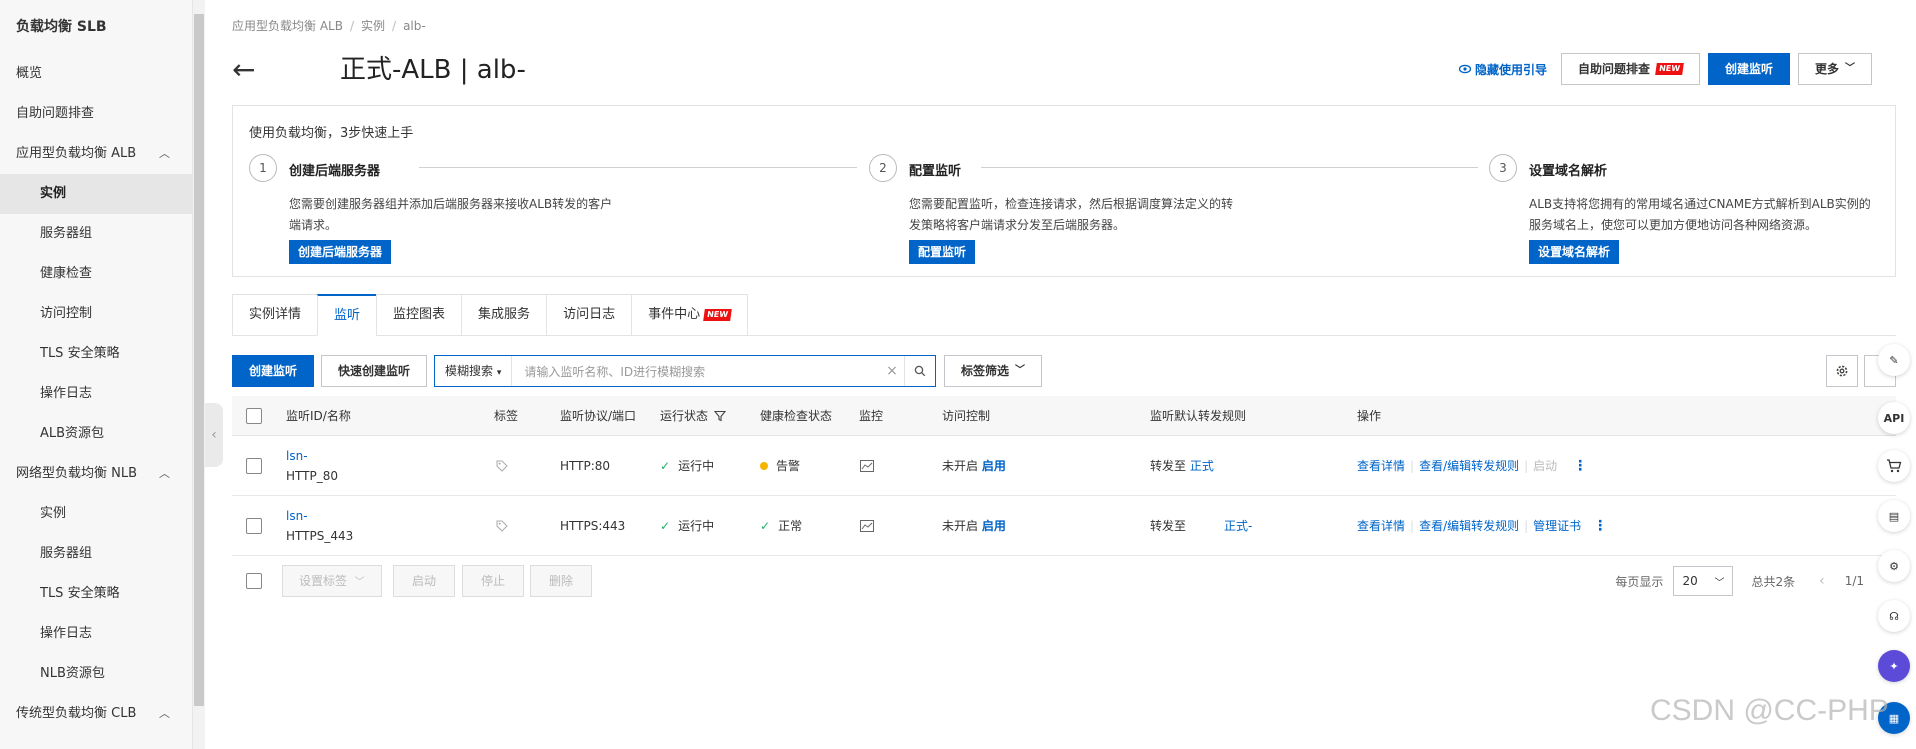  What do you see at coordinates (96, 554) in the screenshot?
I see `sidebar-item-nlb-server-groups: 服务器组` at bounding box center [96, 554].